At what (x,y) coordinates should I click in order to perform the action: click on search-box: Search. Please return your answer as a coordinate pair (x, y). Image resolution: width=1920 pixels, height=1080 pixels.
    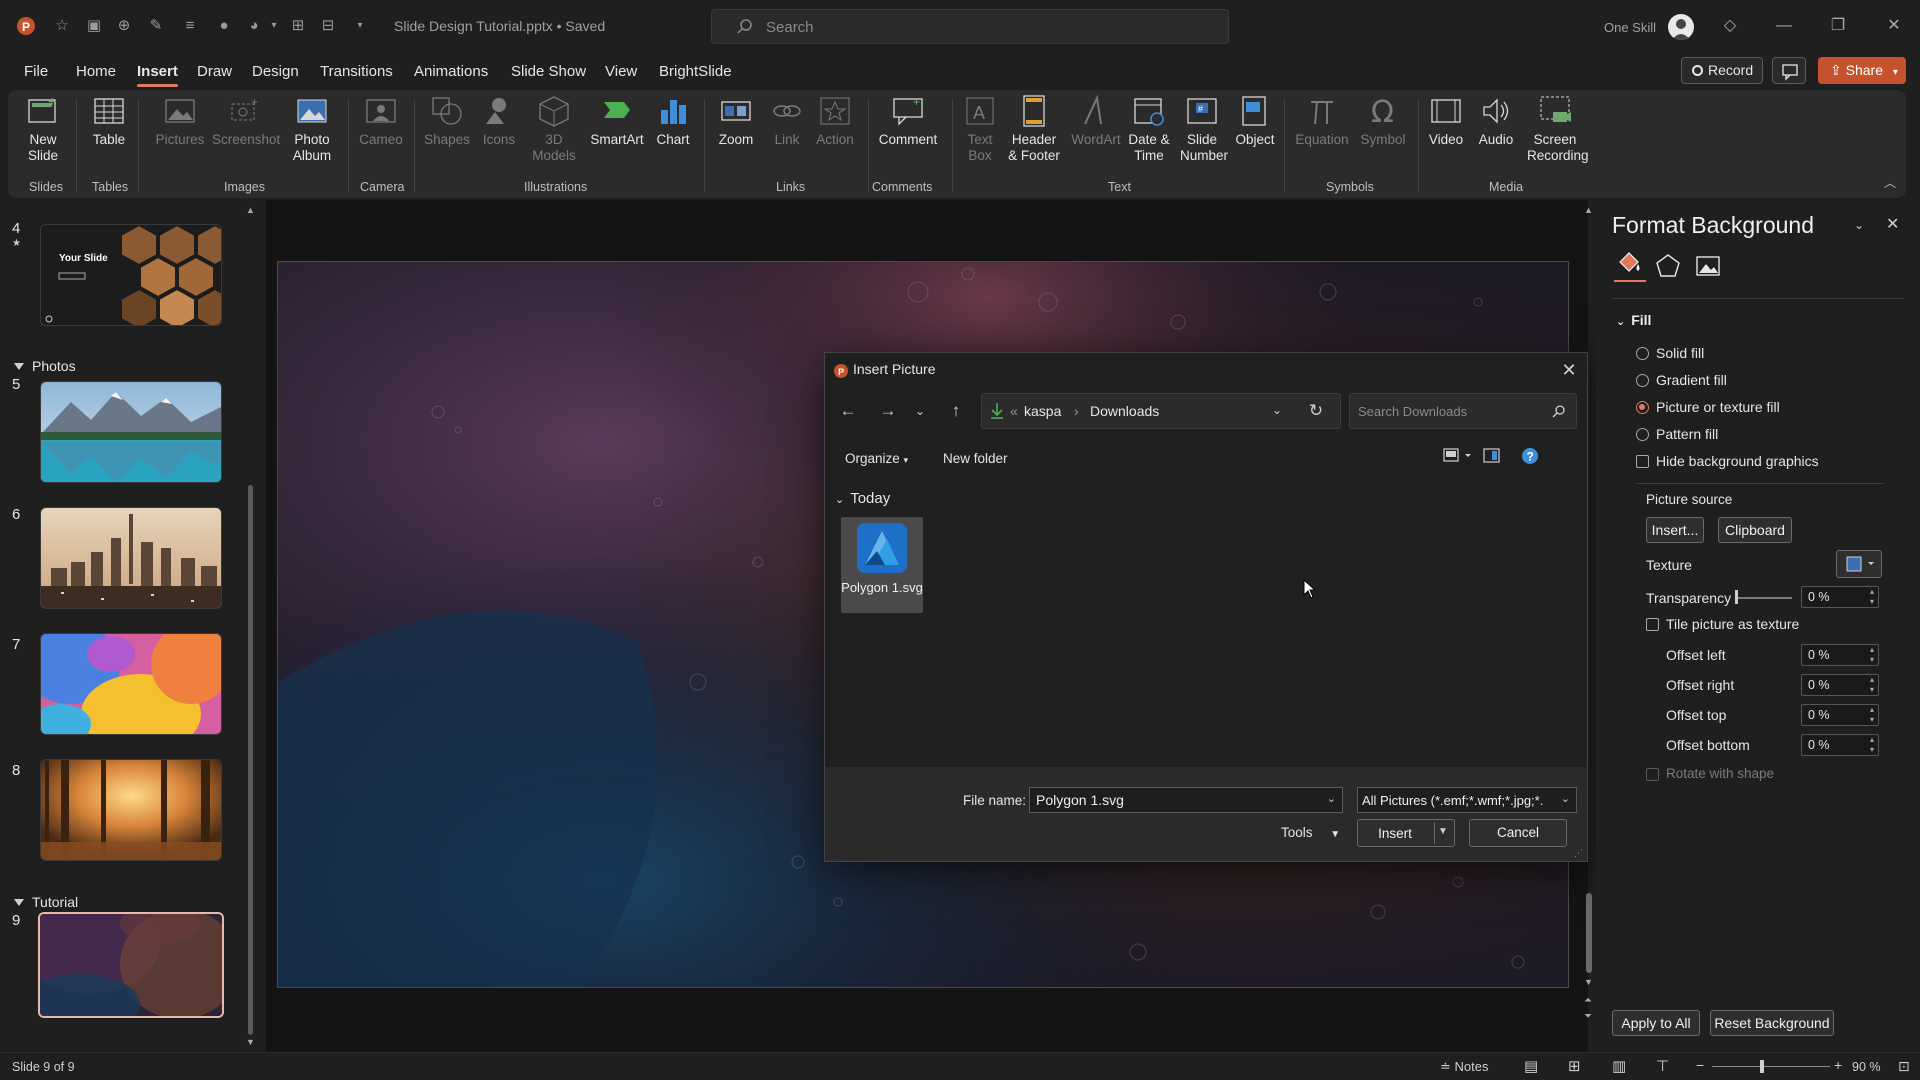
    Looking at the image, I should click on (970, 26).